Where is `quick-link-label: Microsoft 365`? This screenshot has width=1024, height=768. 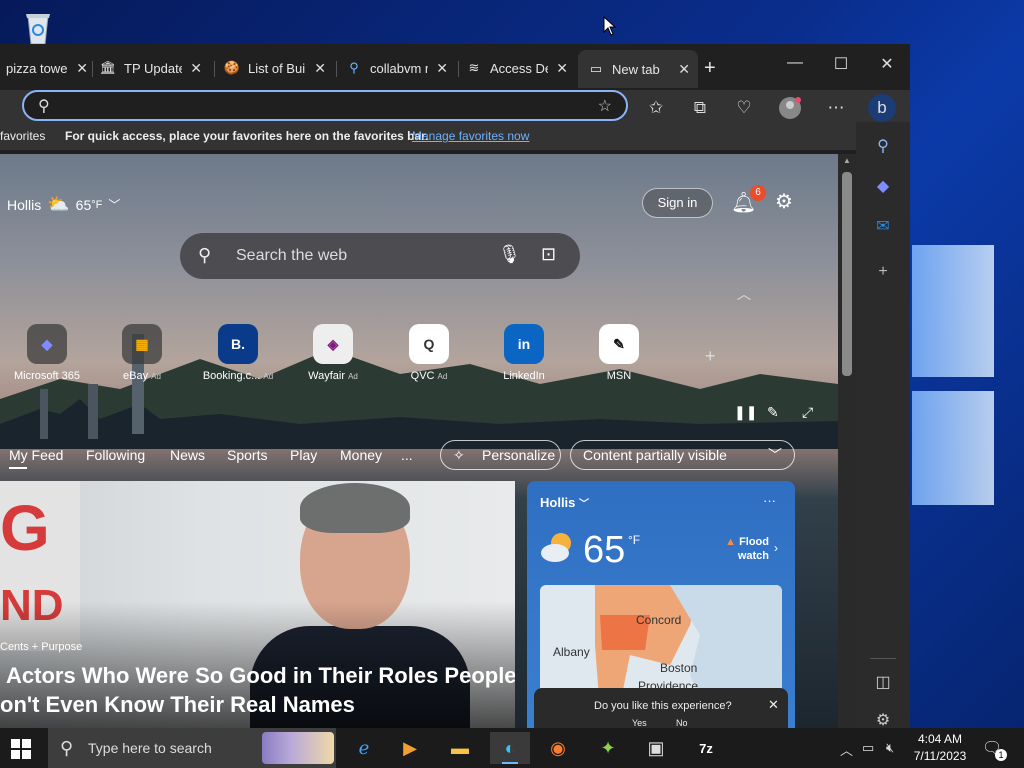
quick-link-label: Microsoft 365 is located at coordinates (47, 376).